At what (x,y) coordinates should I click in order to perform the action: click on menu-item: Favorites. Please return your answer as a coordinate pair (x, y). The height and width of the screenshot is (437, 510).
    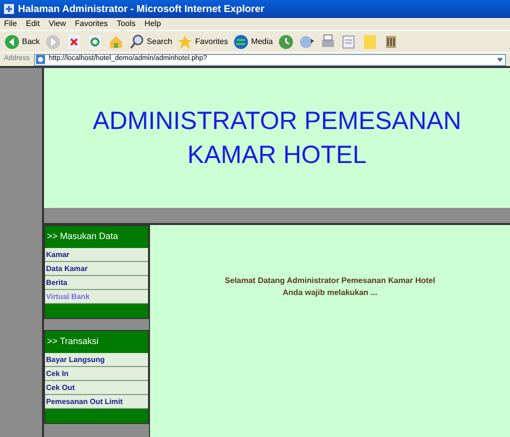
    Looking at the image, I should click on (91, 24).